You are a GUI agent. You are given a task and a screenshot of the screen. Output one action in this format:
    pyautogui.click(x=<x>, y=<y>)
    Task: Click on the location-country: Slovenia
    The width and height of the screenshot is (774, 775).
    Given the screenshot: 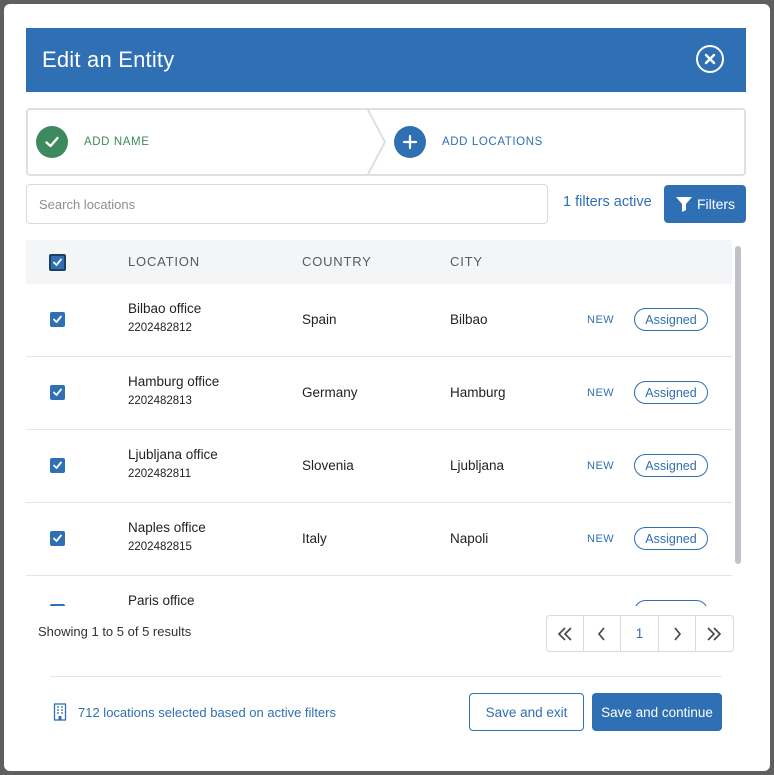 What is the action you would take?
    pyautogui.click(x=328, y=465)
    